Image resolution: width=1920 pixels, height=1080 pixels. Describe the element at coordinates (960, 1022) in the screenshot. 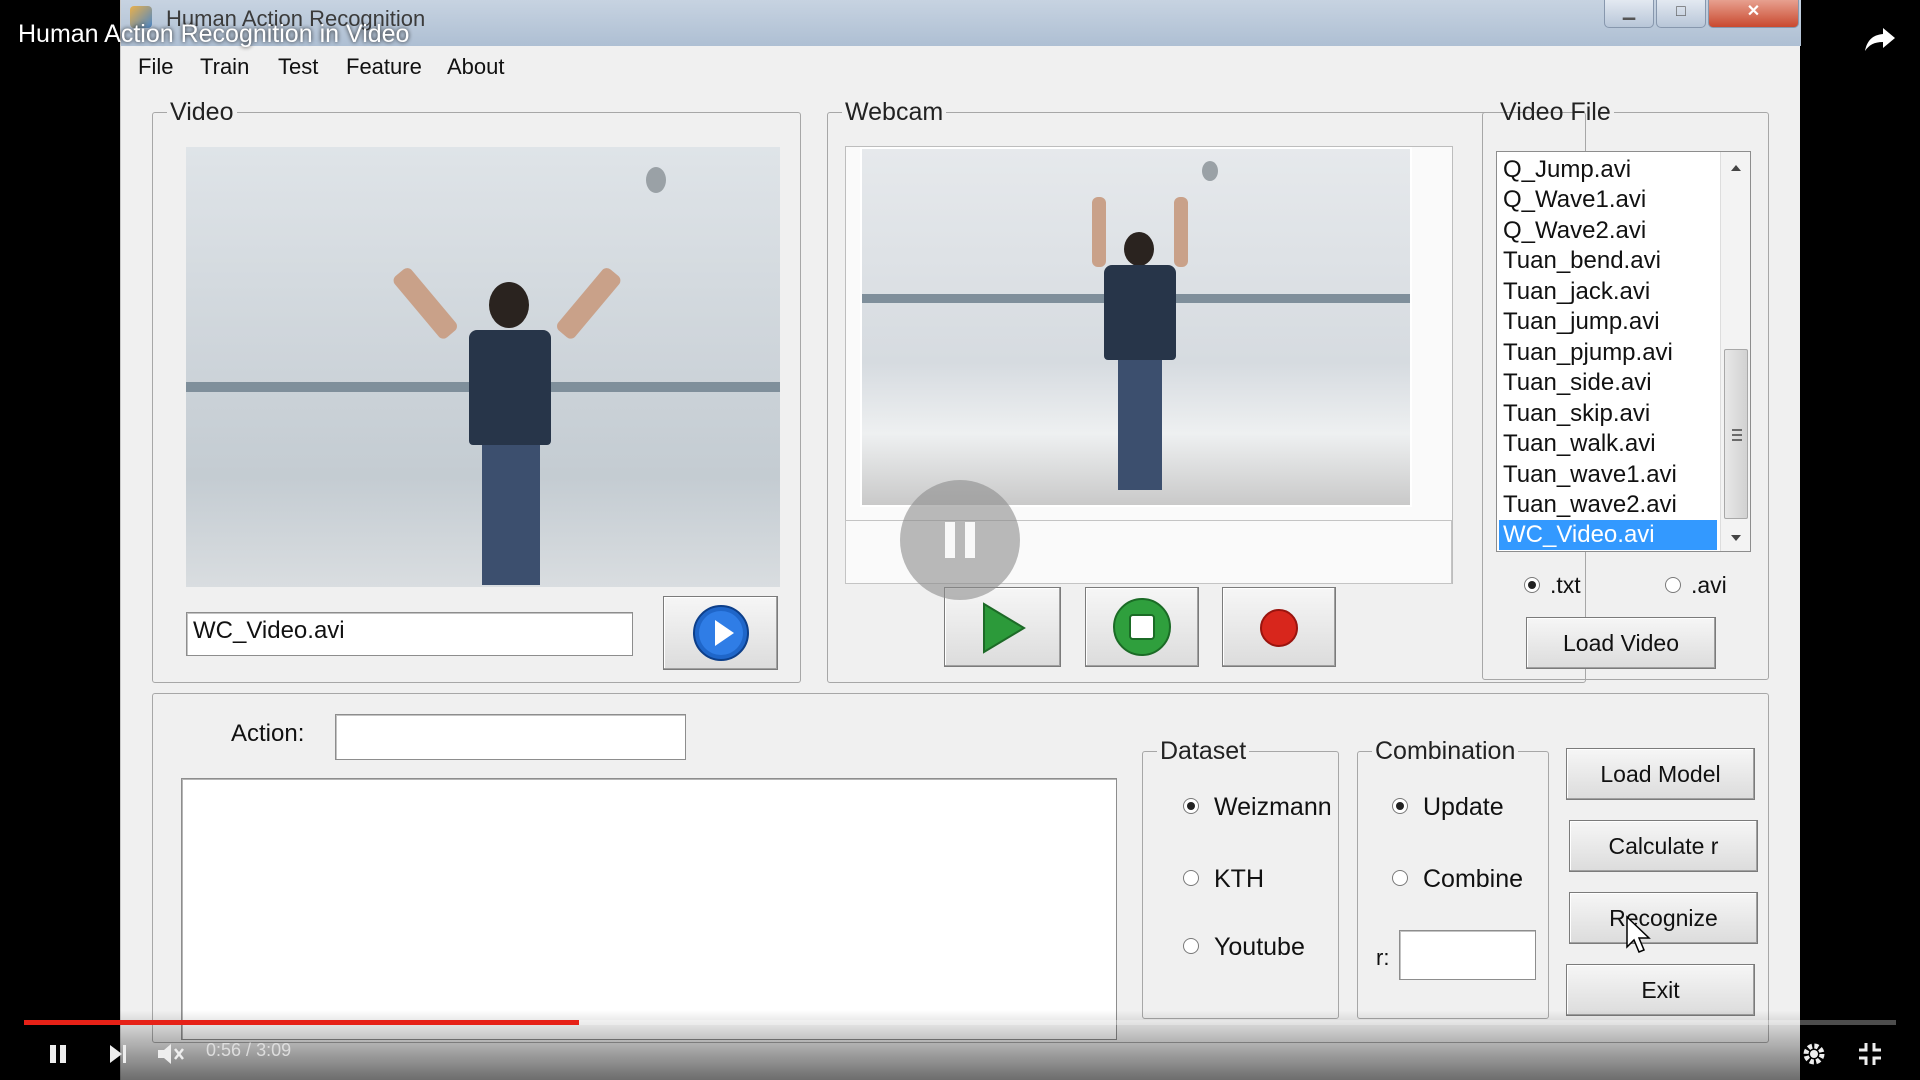

I see `progress-bar` at that location.